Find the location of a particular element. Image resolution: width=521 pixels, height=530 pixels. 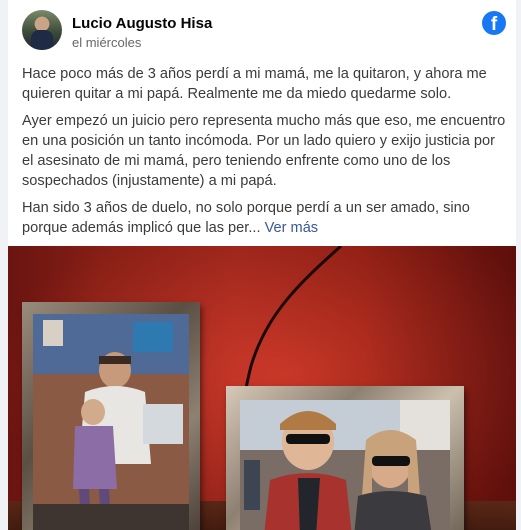

see-more-link: Ver más is located at coordinates (292, 228).